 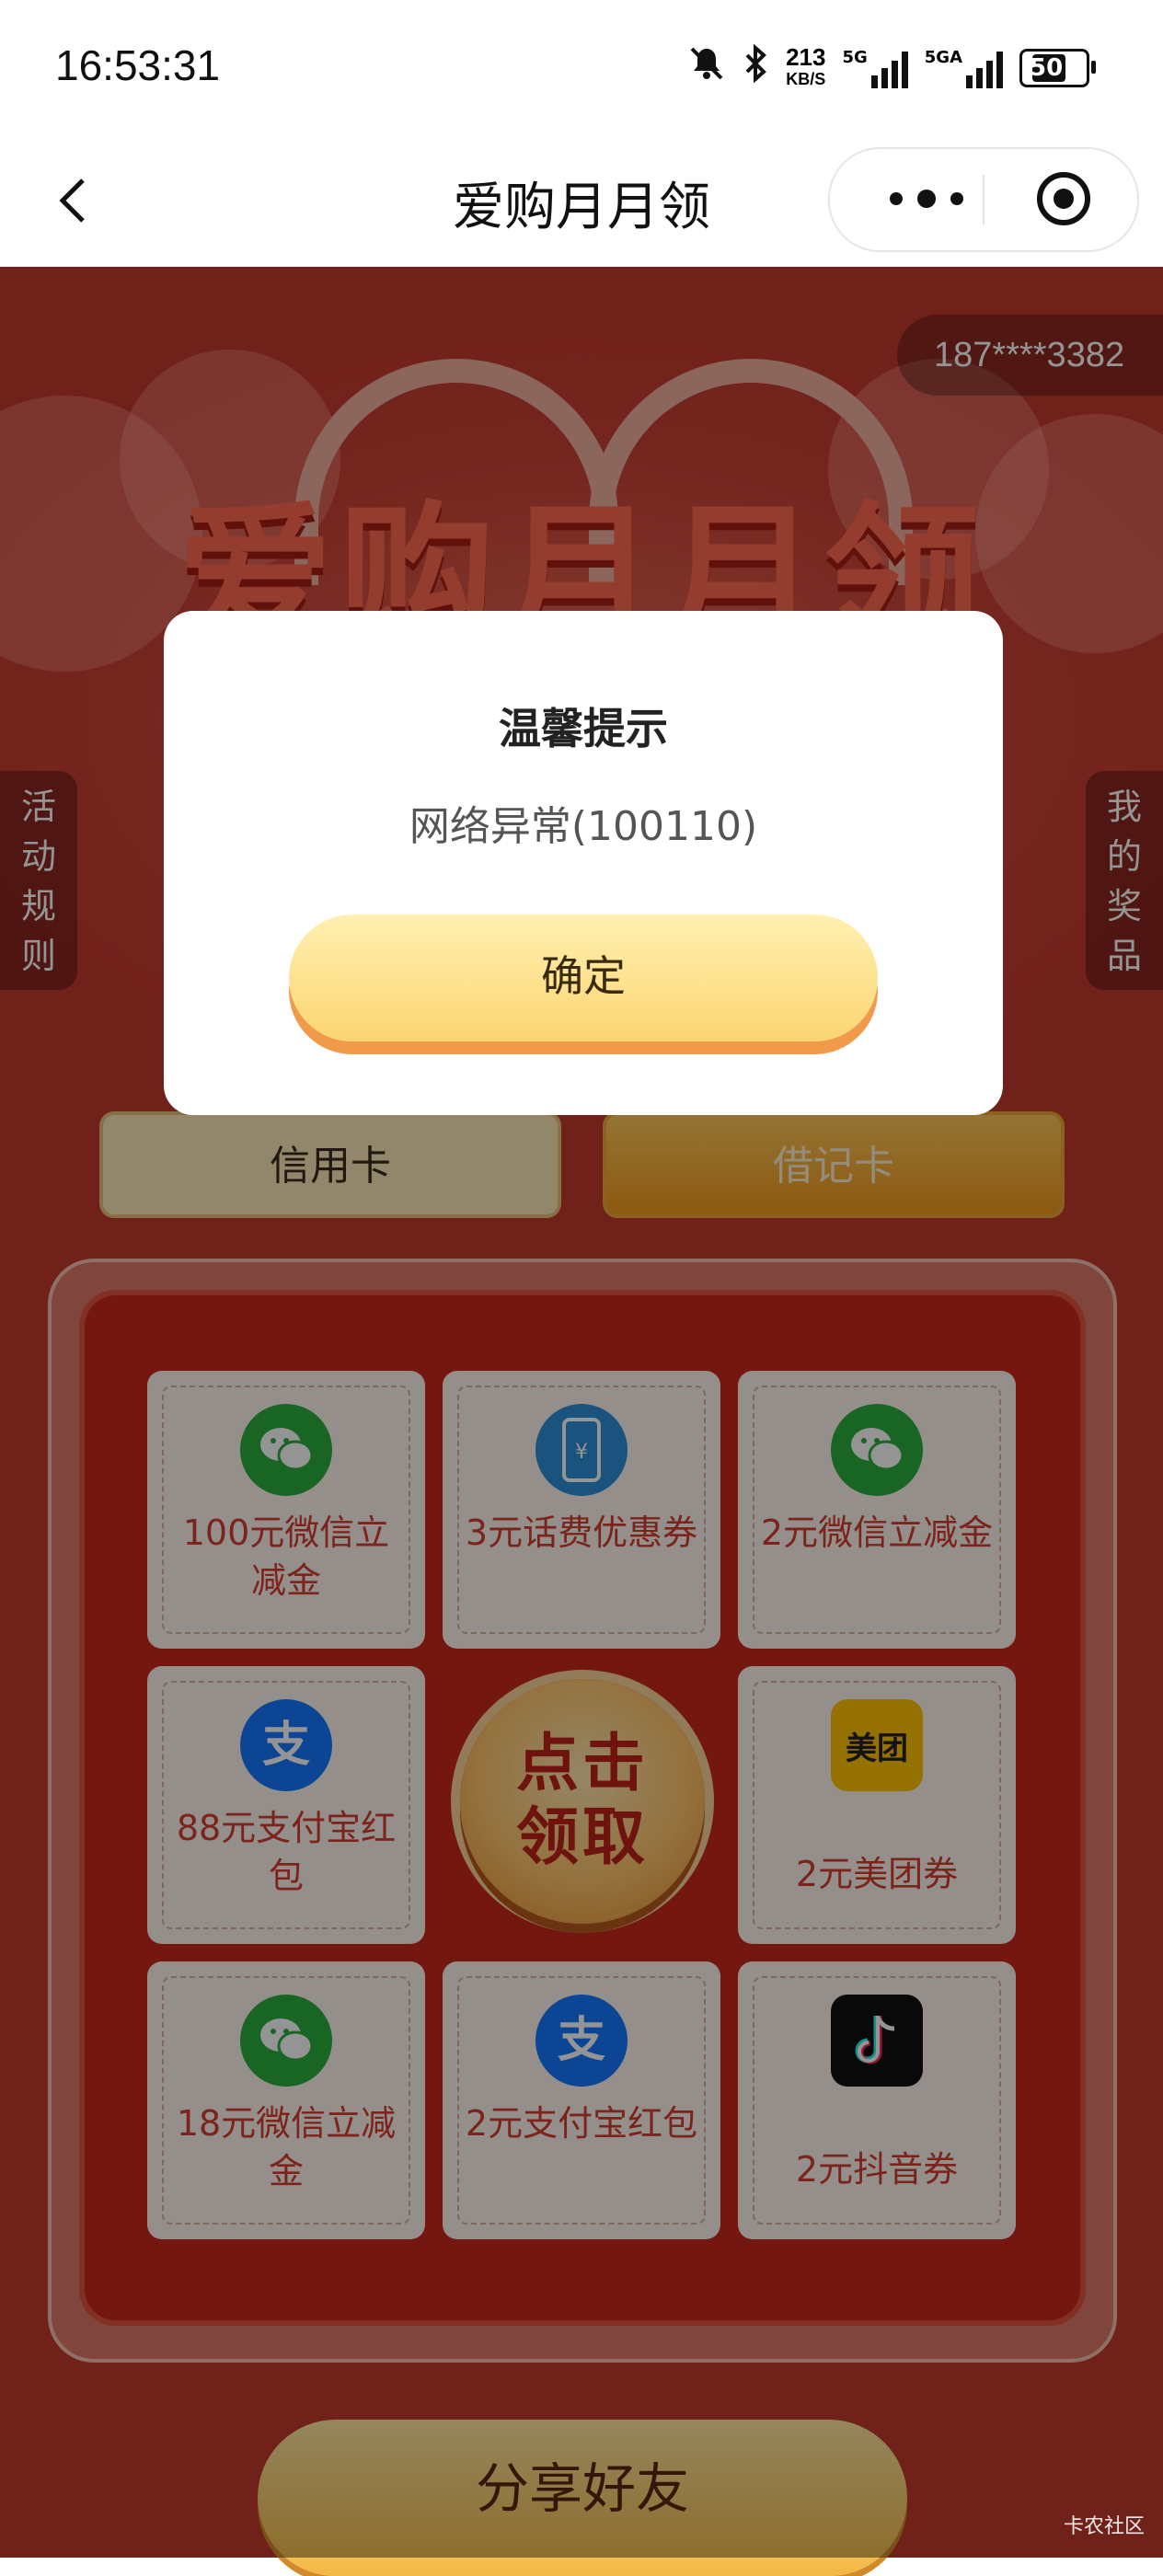 I want to click on dialog-message: 网络异常(100110), so click(x=583, y=826).